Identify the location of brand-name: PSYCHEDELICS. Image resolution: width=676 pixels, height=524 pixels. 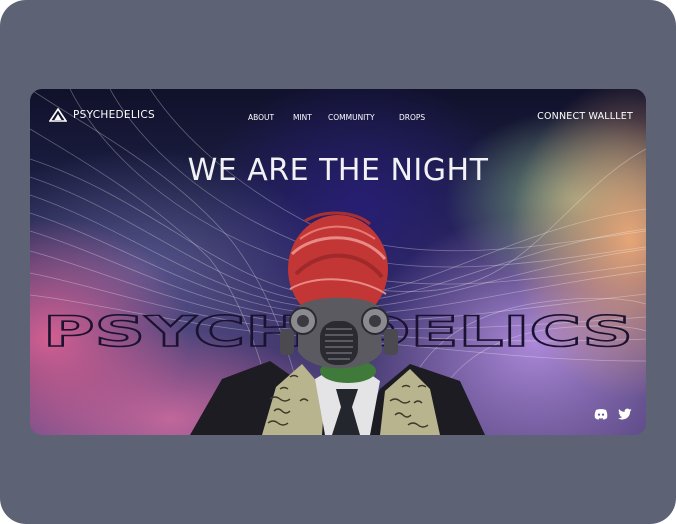
(114, 115).